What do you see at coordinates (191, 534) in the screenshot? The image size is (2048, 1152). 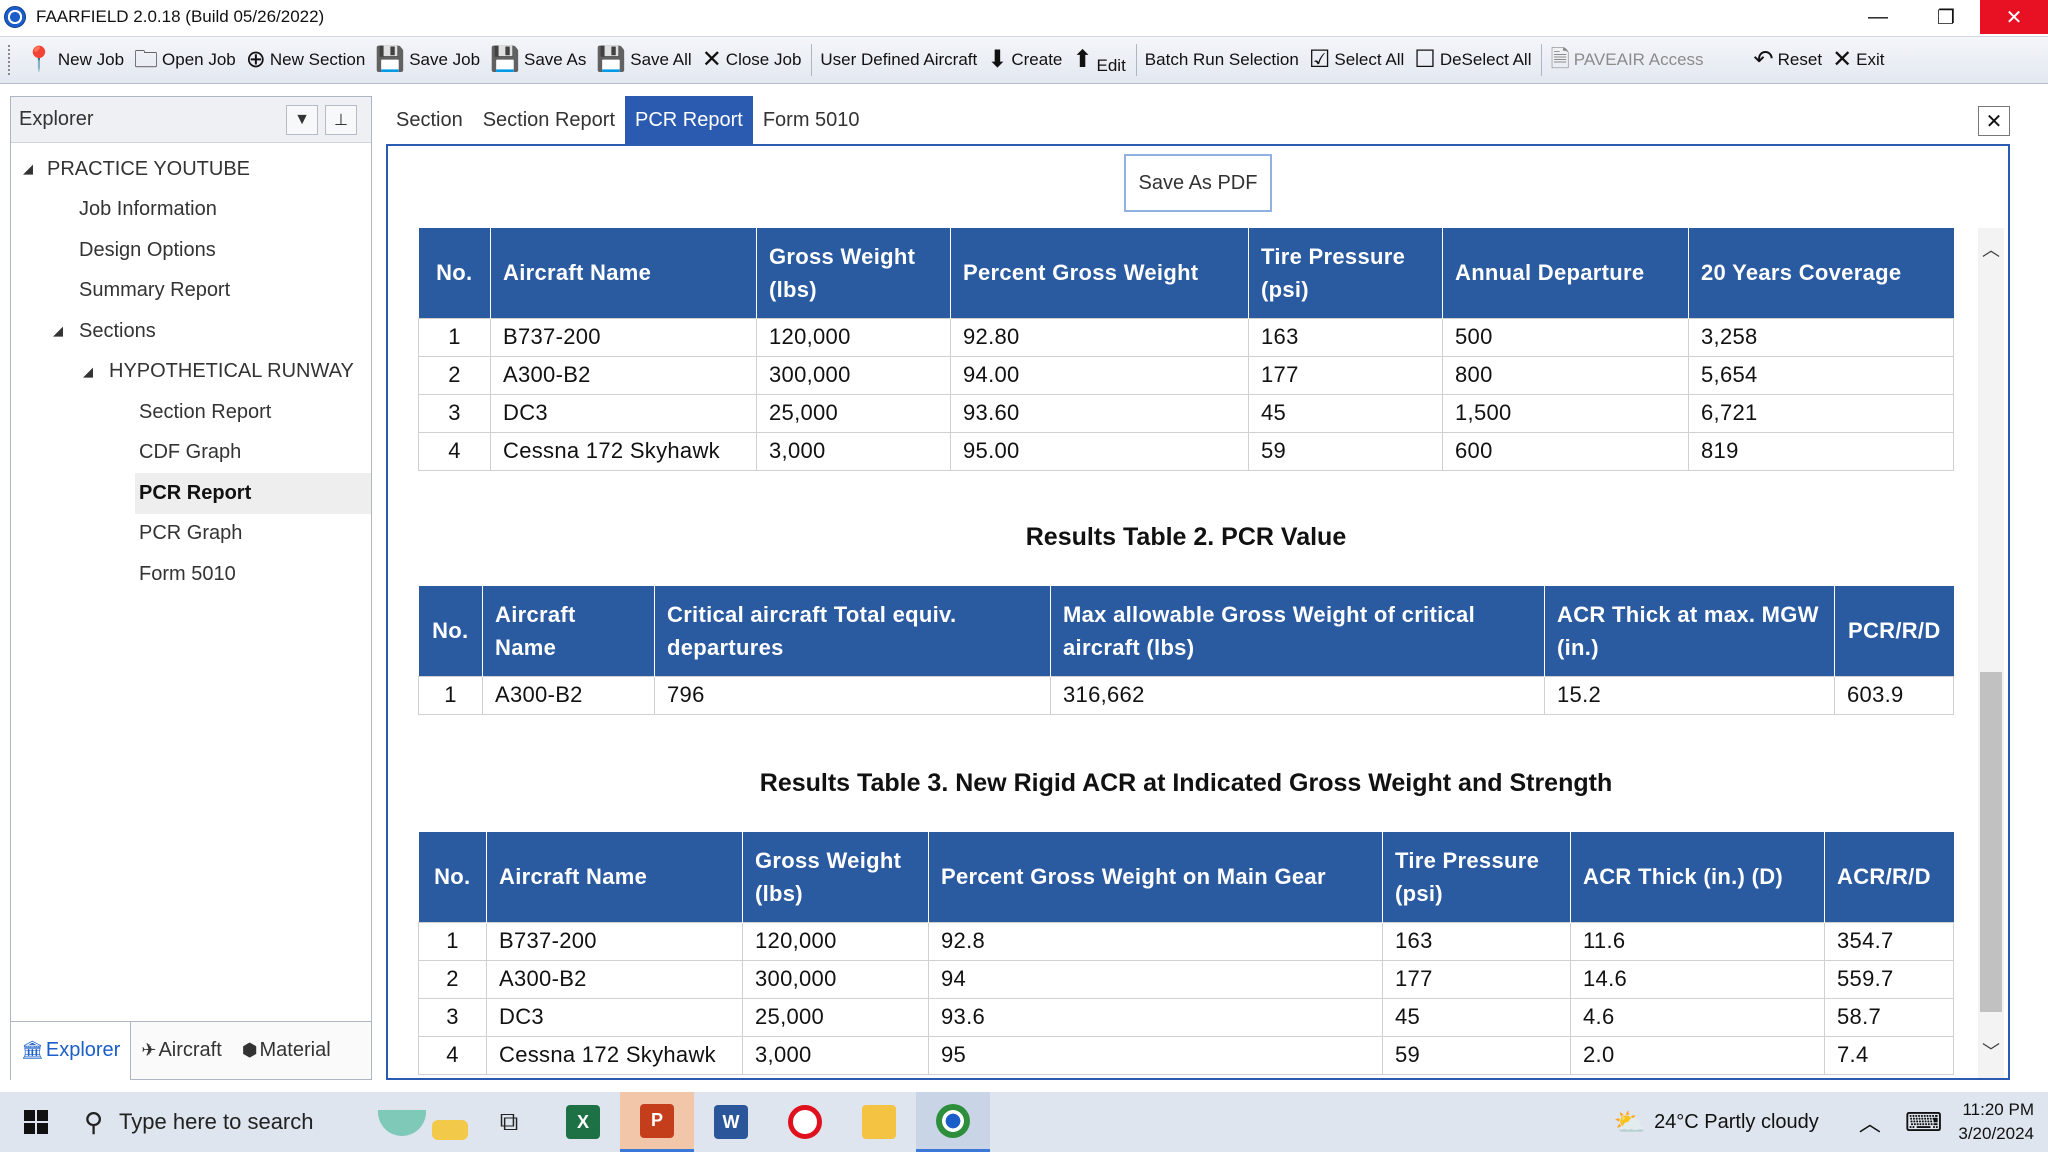 I see `tree-item-pcr-graph: PCR Graph` at bounding box center [191, 534].